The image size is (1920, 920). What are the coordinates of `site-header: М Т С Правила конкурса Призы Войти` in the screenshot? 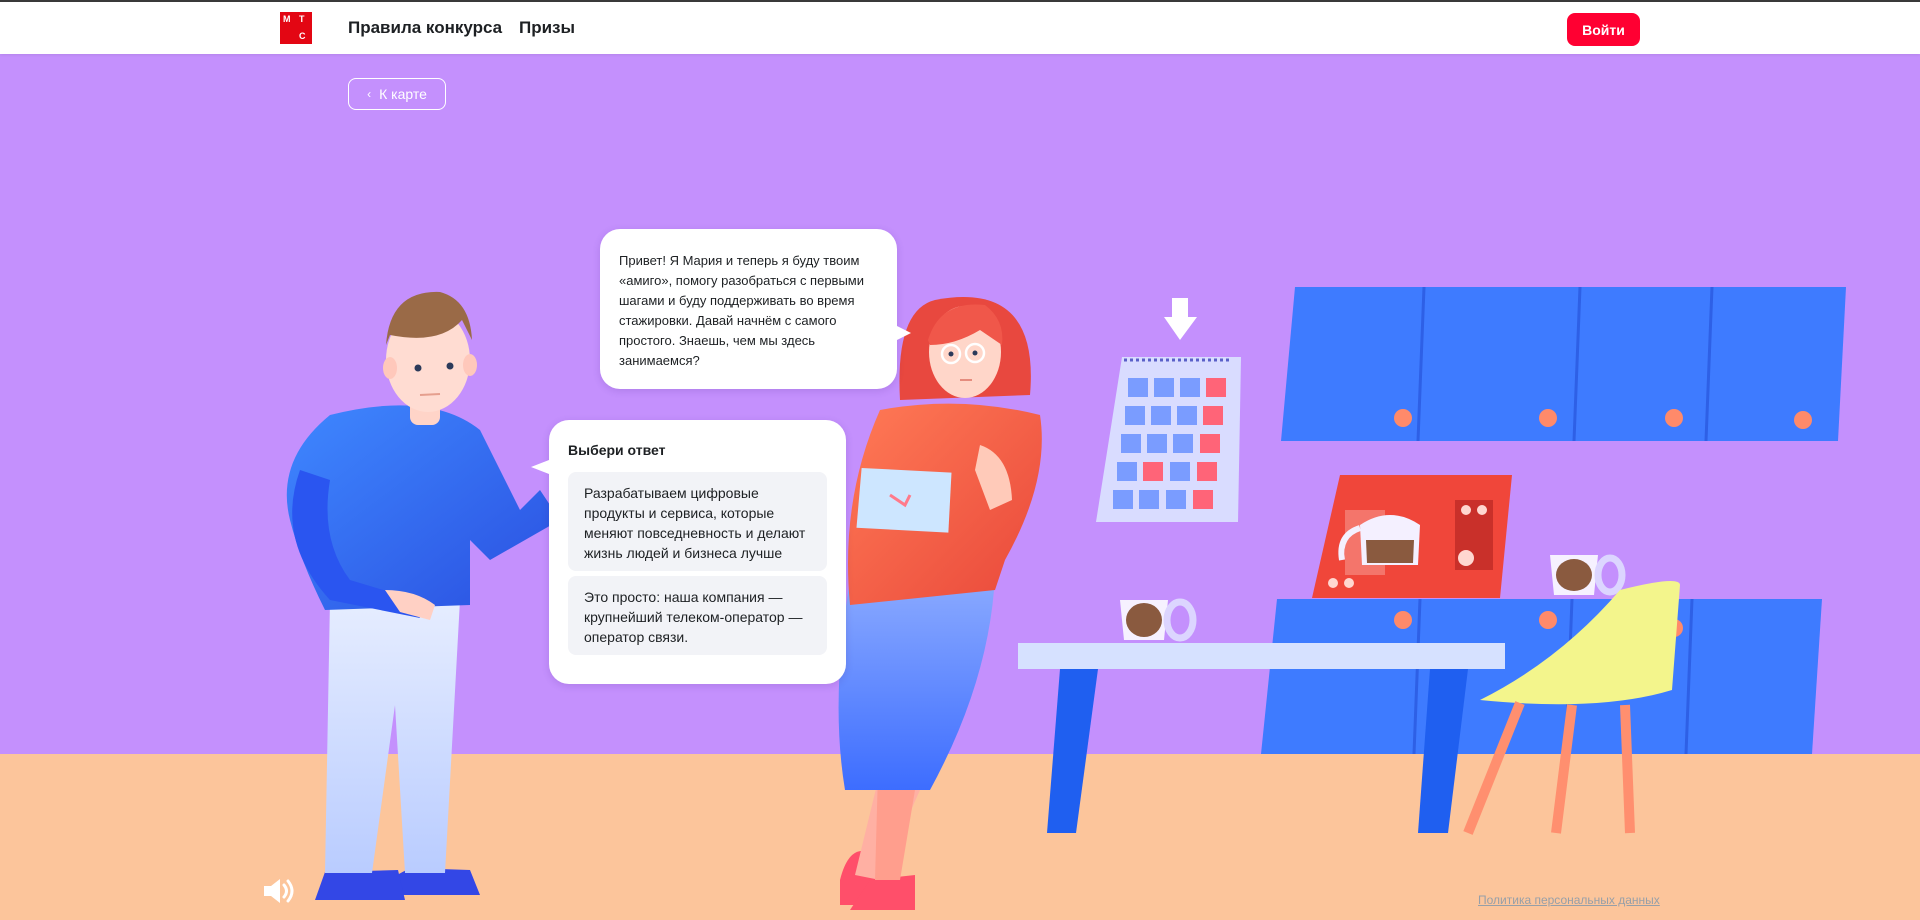 It's located at (960, 28).